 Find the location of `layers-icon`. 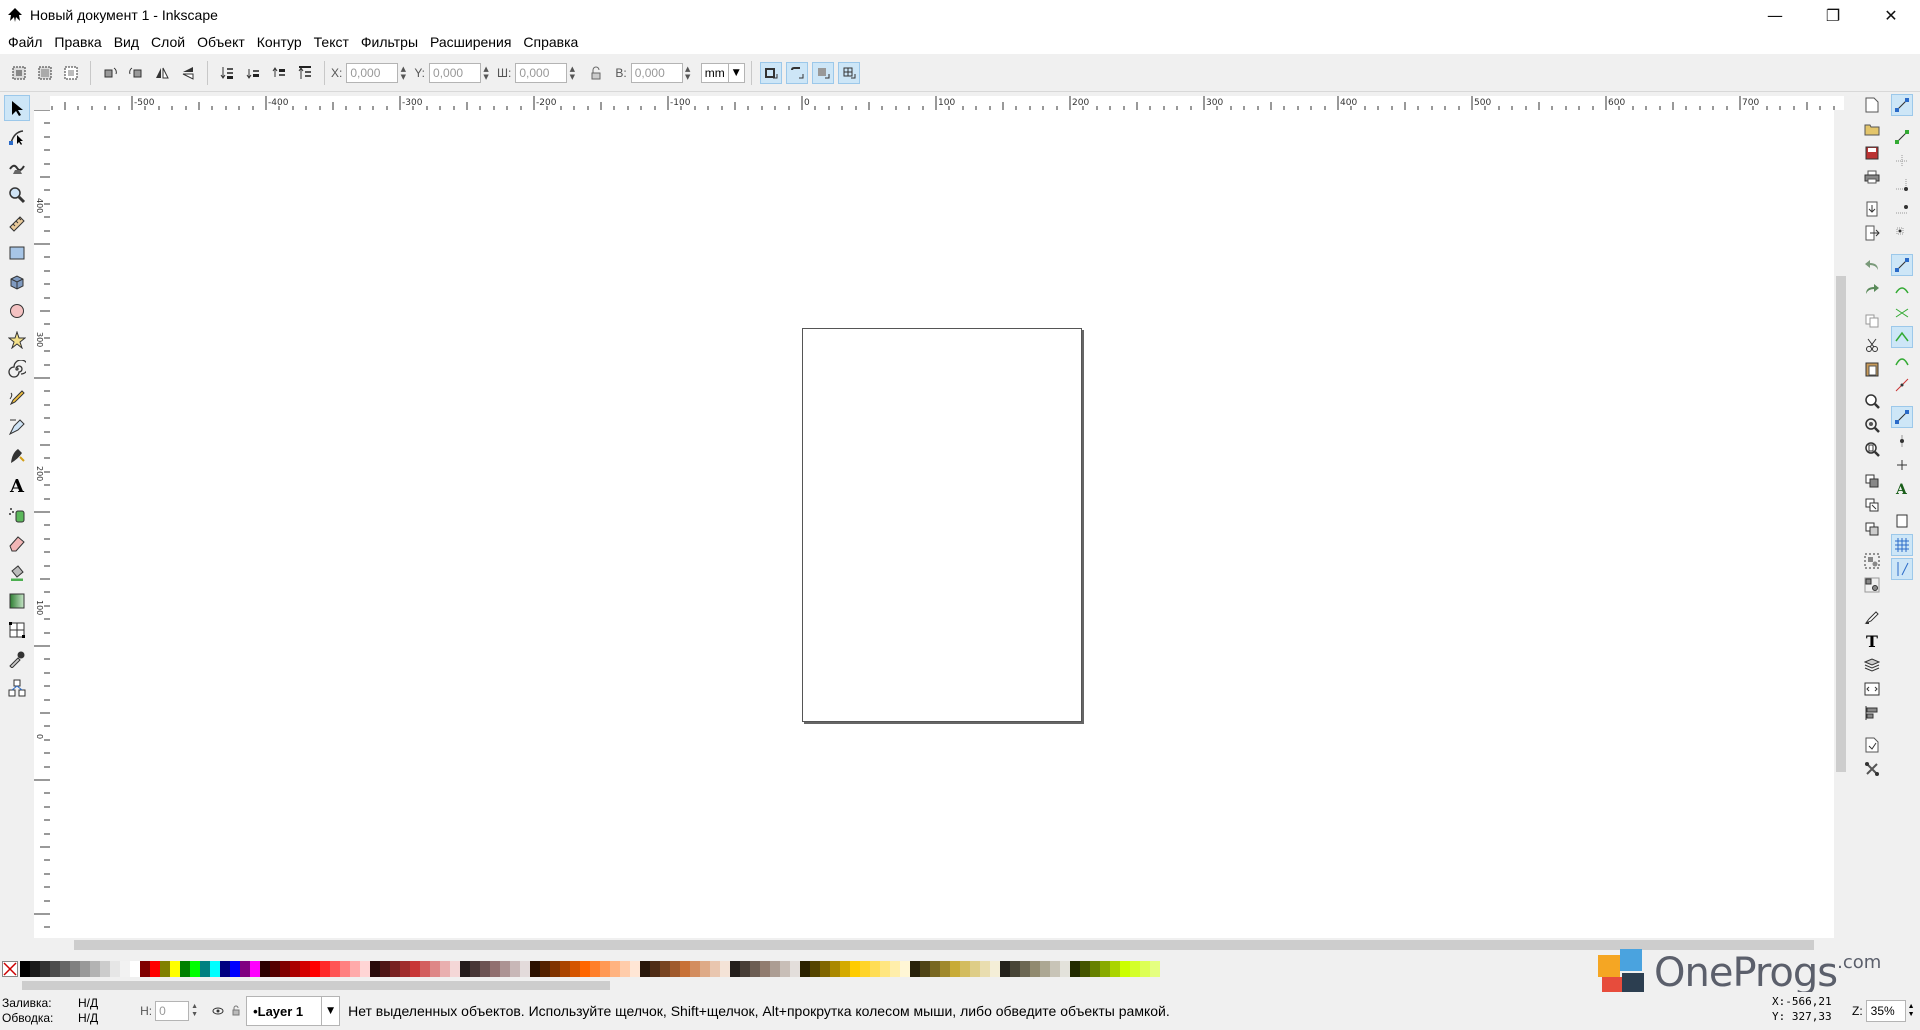

layers-icon is located at coordinates (1872, 665).